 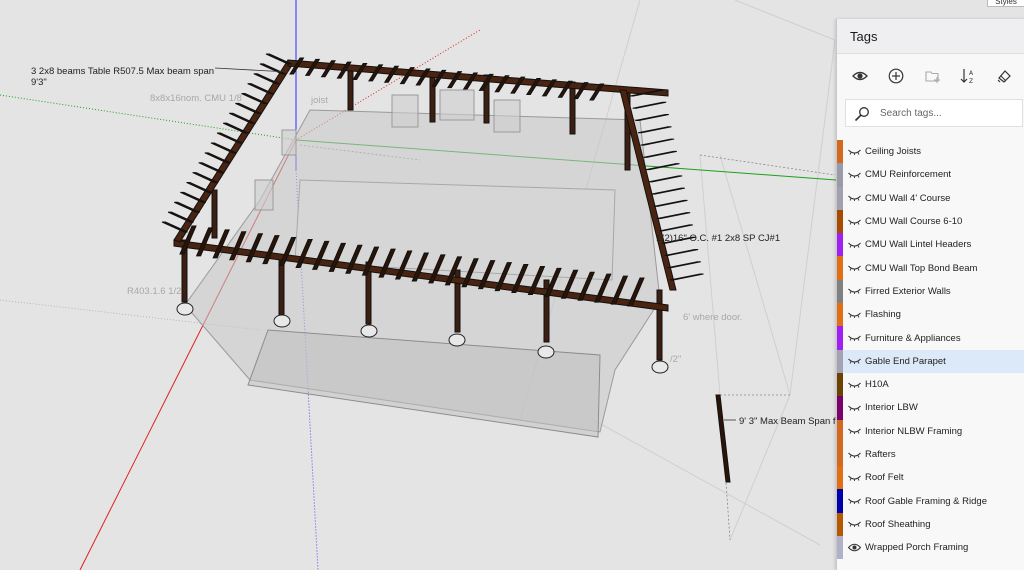 I want to click on annotation-beams-line2: 9'3", so click(x=39, y=82).